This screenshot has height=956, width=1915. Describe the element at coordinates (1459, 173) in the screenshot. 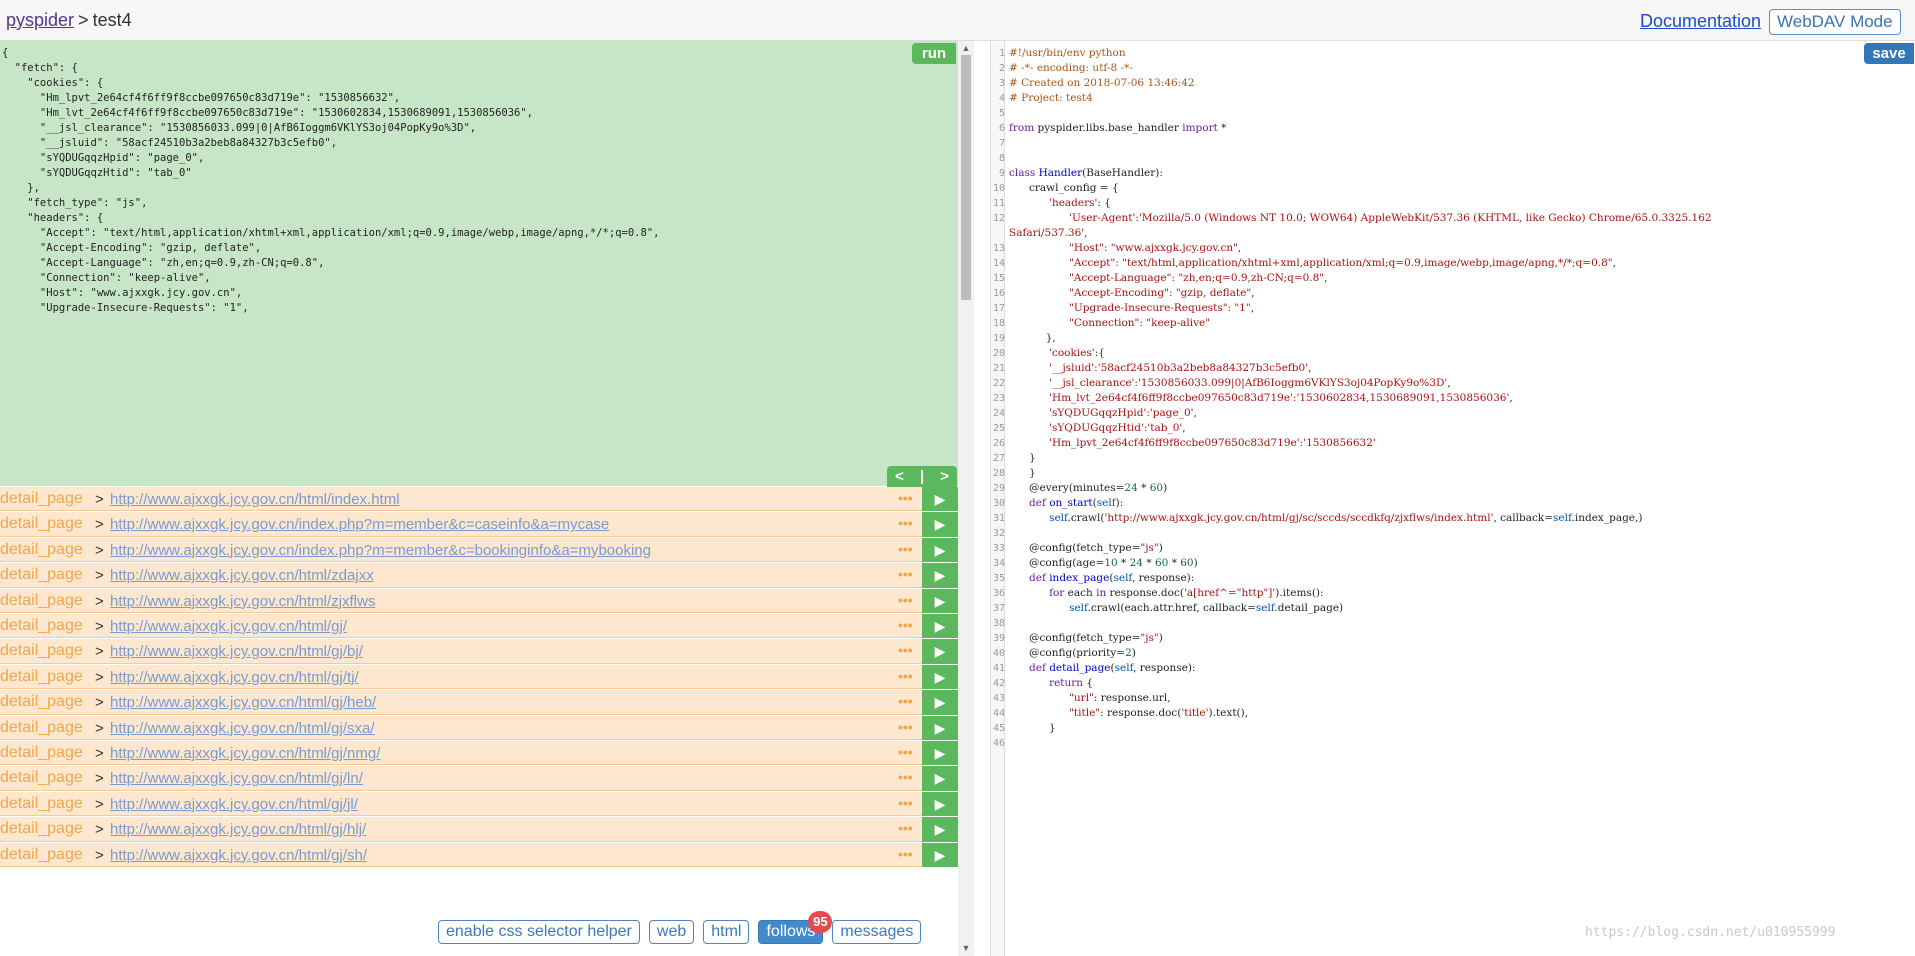

I see `code-line: class Handler(BaseHandler):` at that location.